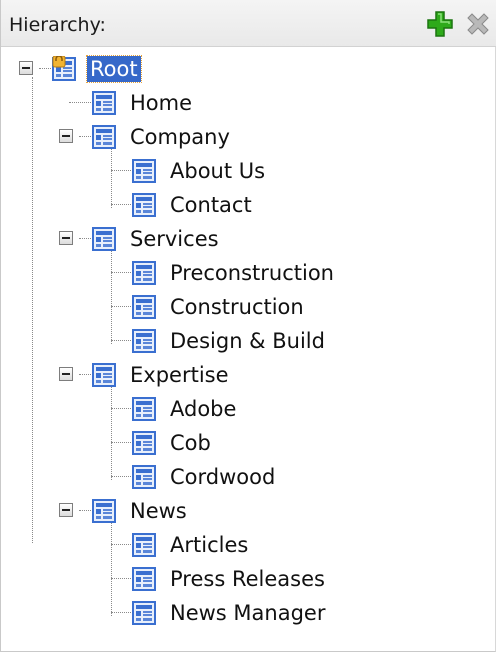 Image resolution: width=496 pixels, height=653 pixels. Describe the element at coordinates (26, 68) in the screenshot. I see `collapse-toggle-root` at that location.